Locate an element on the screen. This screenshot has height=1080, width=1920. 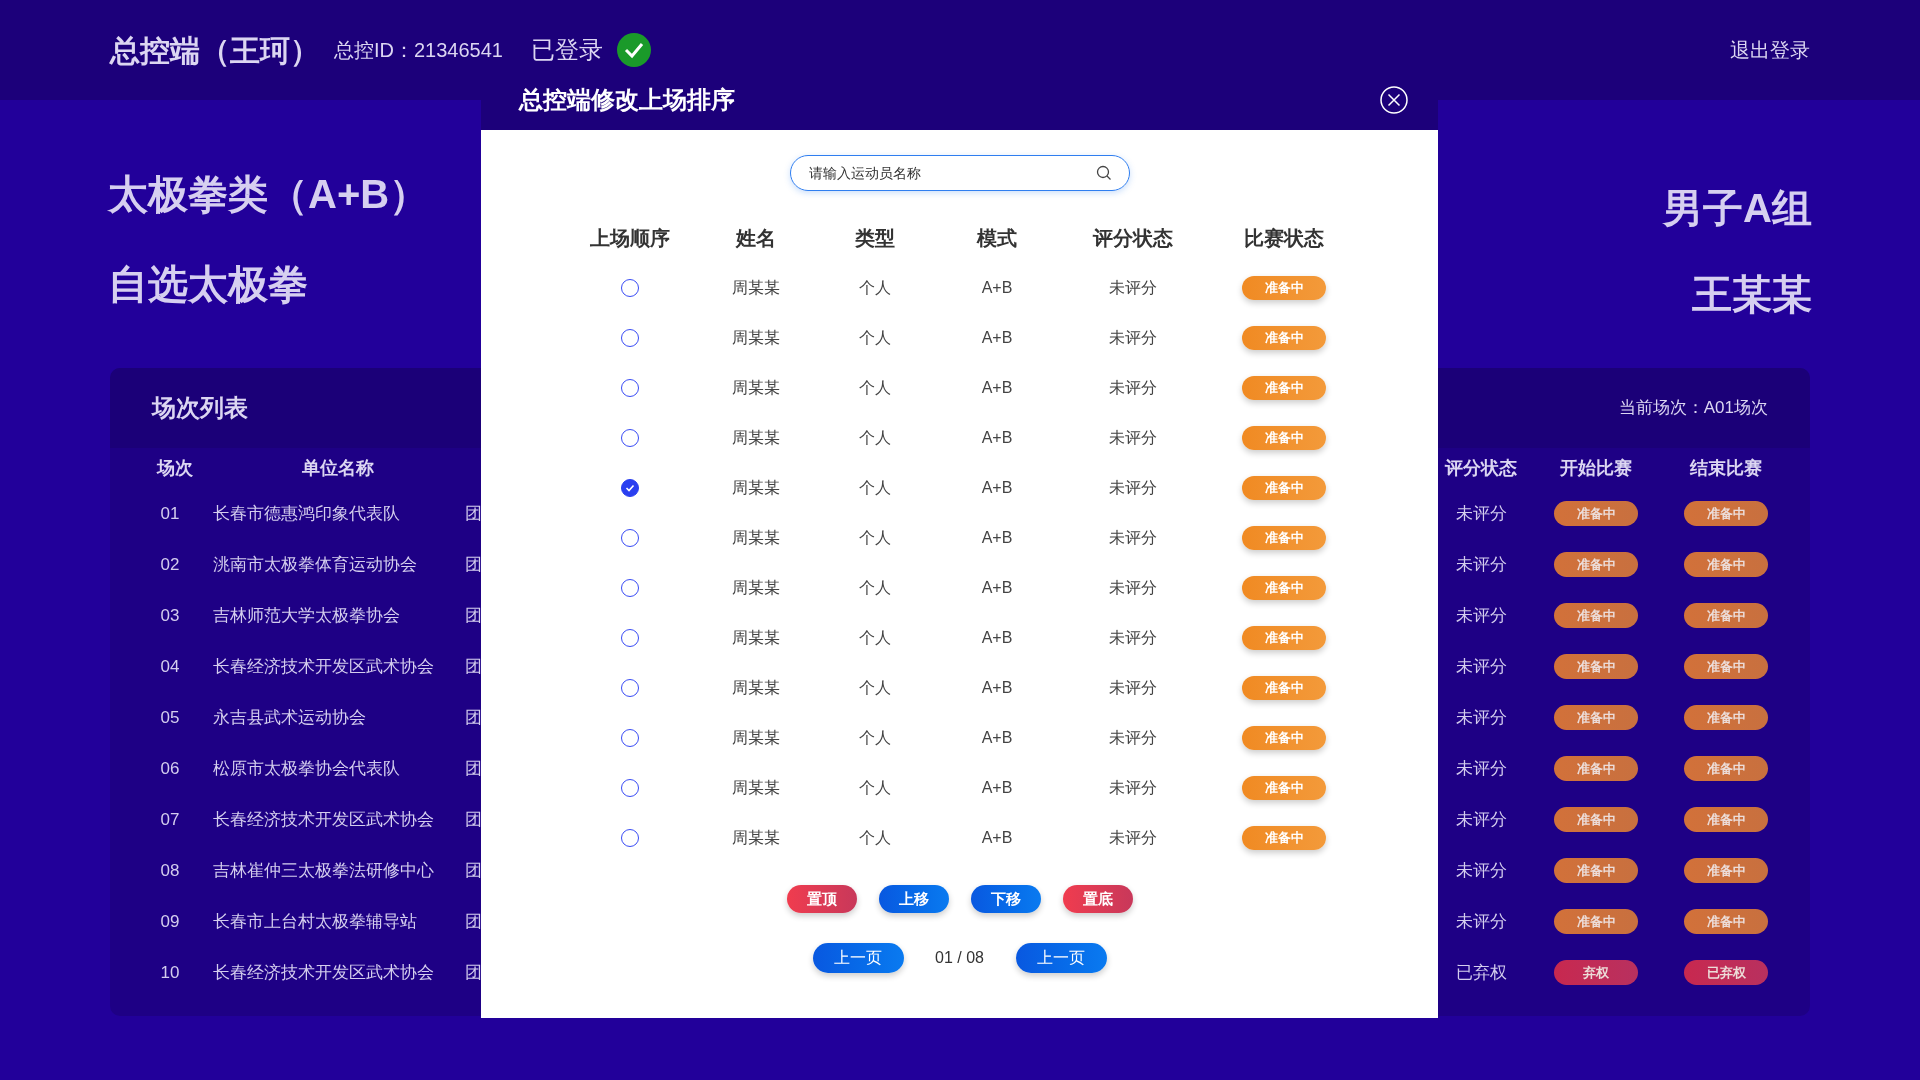
status-button: 已弃权 is located at coordinates (1726, 972).